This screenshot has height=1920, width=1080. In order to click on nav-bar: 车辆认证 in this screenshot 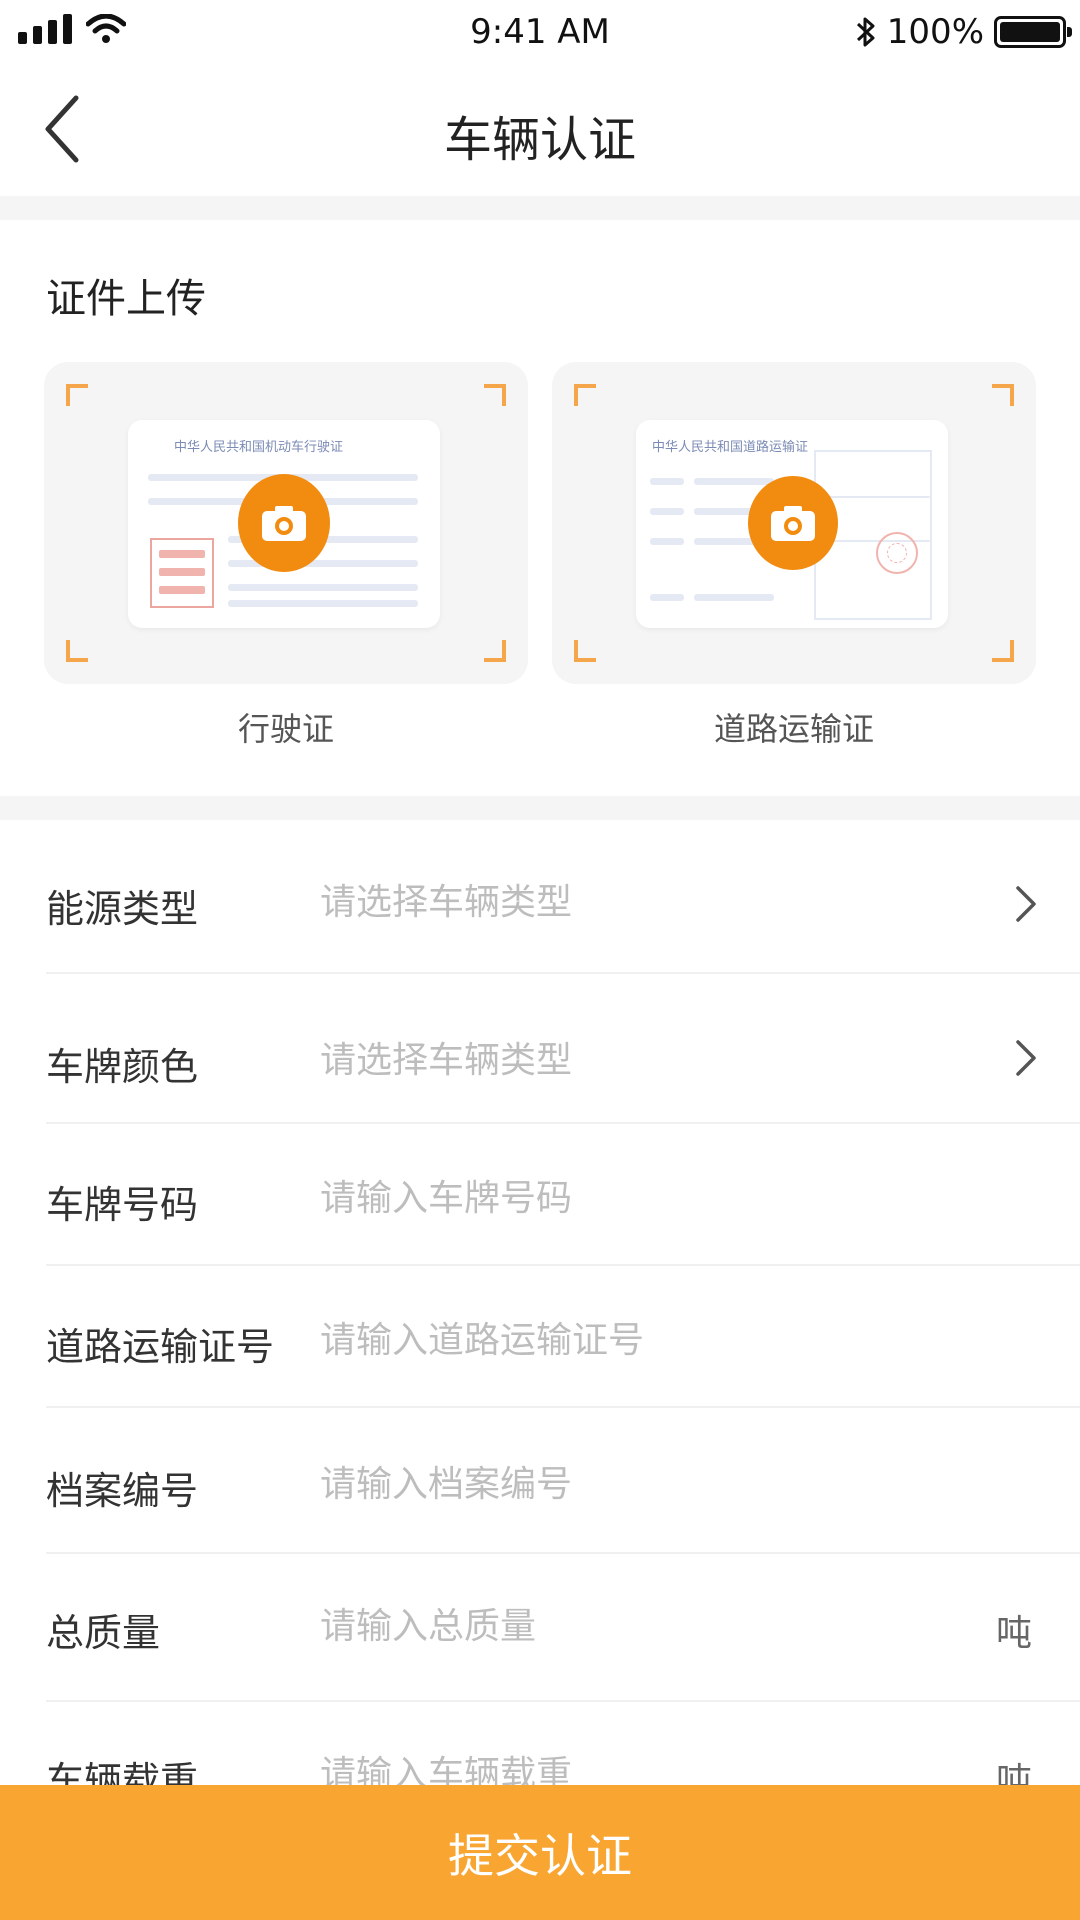, I will do `click(540, 131)`.